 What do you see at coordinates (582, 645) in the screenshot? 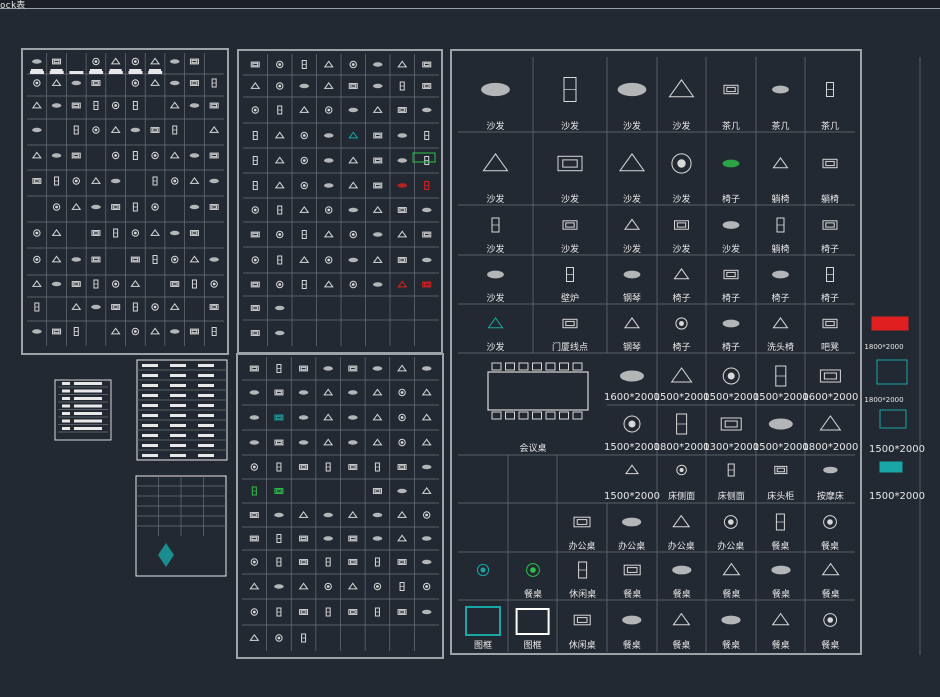
I see `block-label: 休闲桌` at bounding box center [582, 645].